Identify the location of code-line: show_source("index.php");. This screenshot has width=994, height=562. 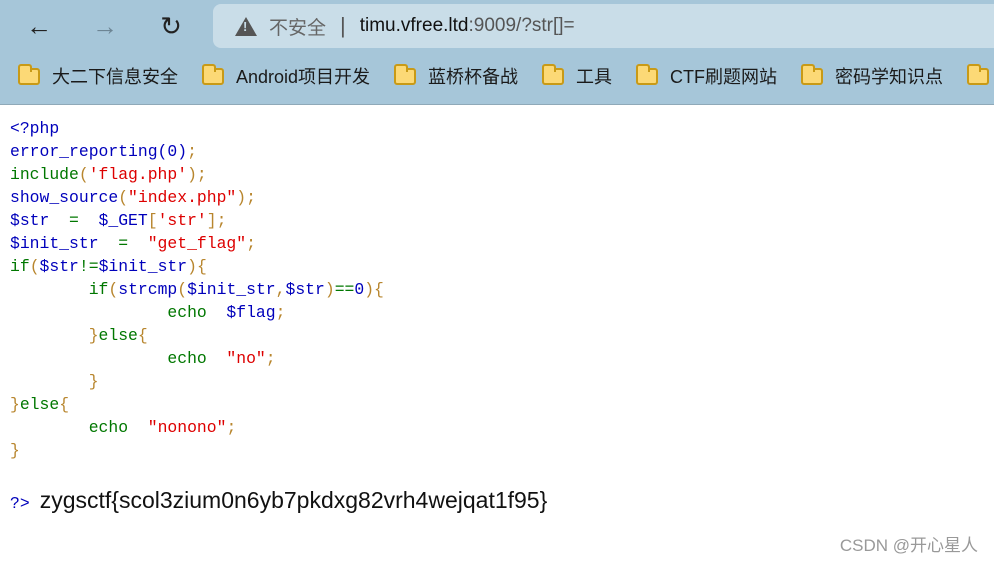
(197, 197).